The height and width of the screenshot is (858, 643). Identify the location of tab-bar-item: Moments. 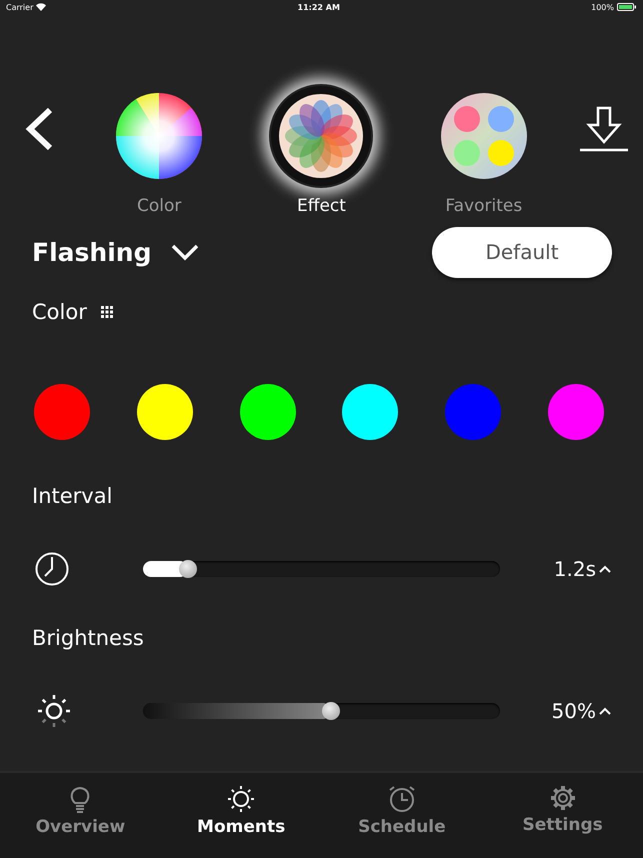
(241, 815).